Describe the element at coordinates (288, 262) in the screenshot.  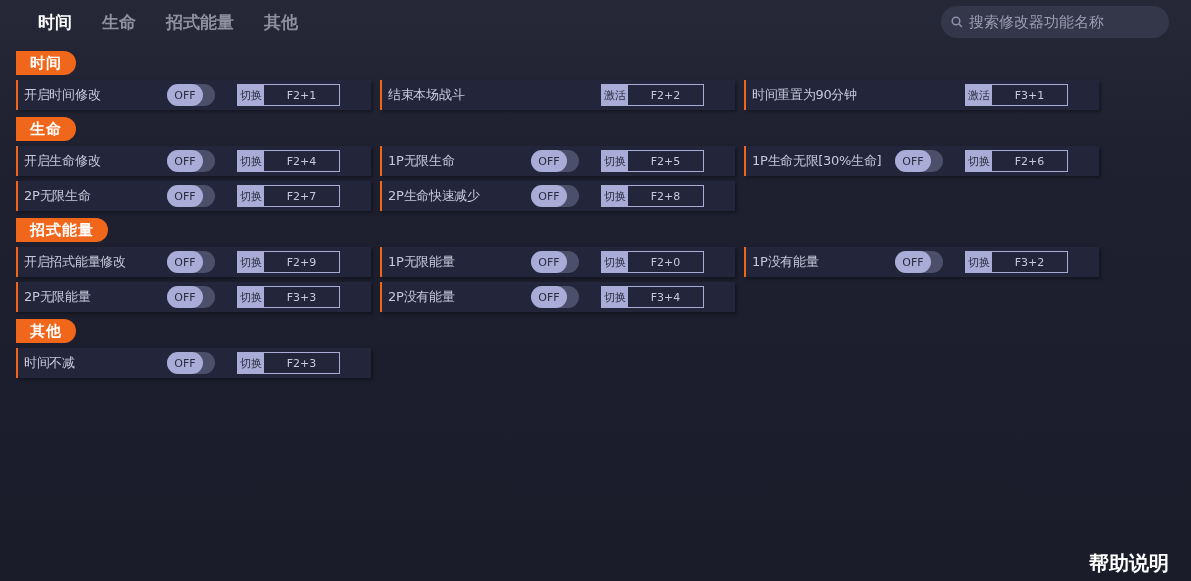
I see `hotkey-field: 切换 F2+9` at that location.